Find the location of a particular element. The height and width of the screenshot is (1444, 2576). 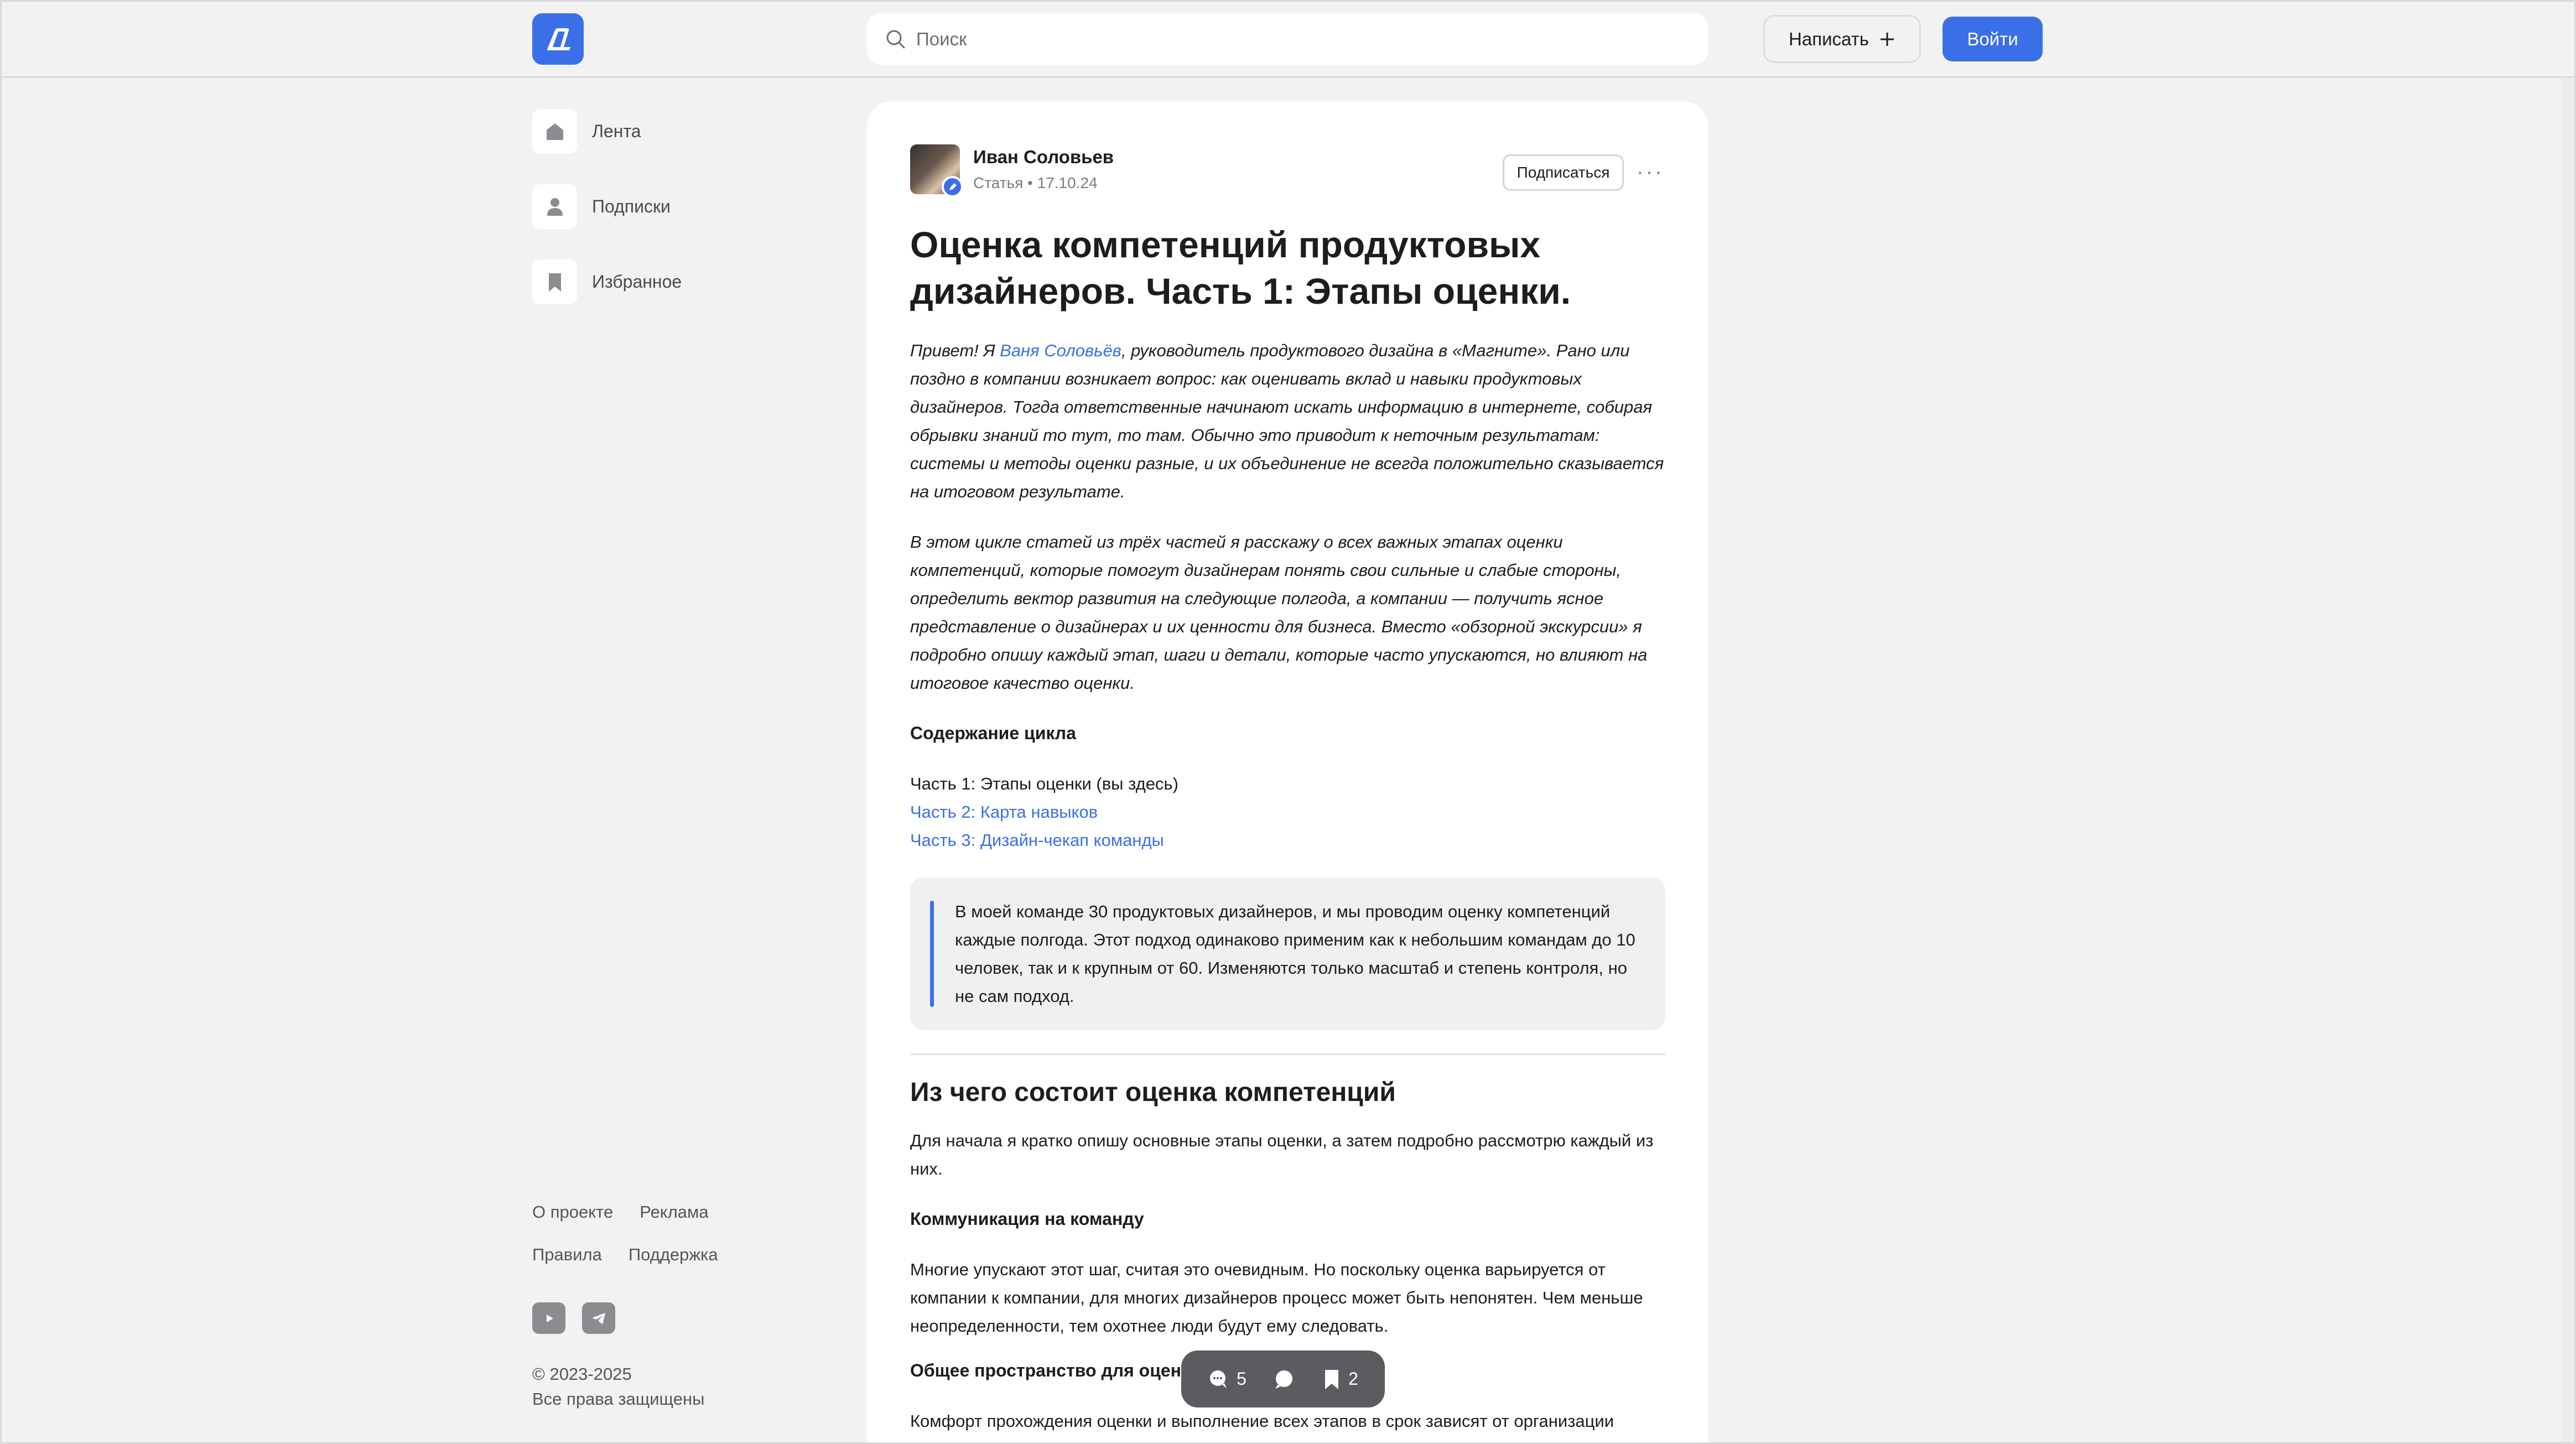

top-bar: Поиск Написать Войти is located at coordinates (1288, 39).